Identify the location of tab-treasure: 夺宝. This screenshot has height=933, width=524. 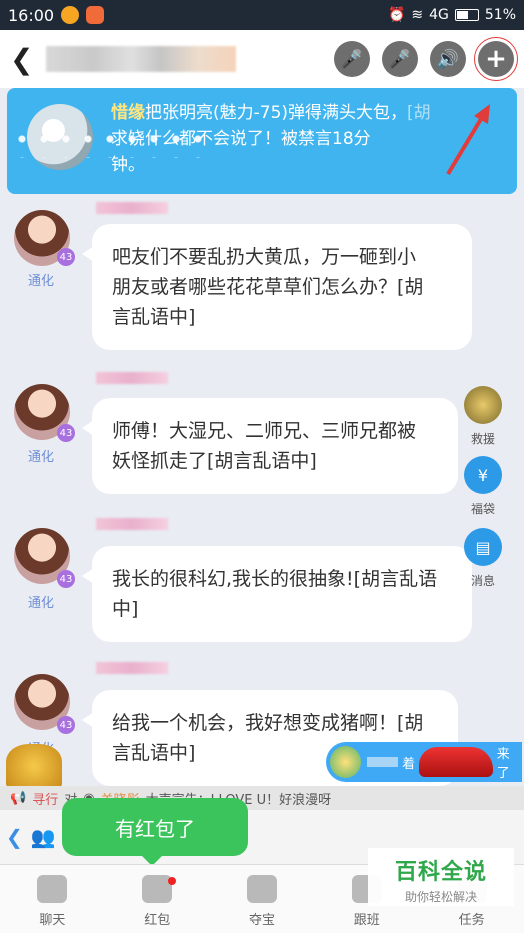
(262, 899).